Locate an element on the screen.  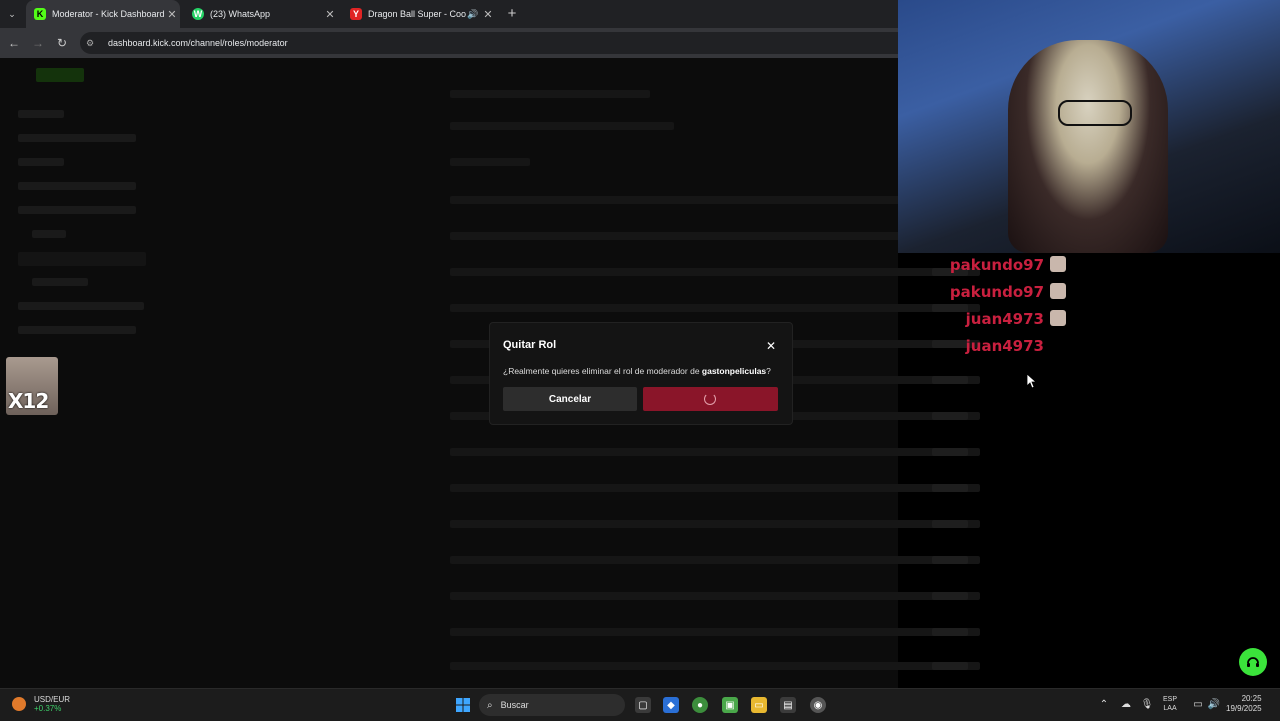
tab-kick-dashboard: K Moderator - Kick Dashboard ✕ is located at coordinates (103, 14).